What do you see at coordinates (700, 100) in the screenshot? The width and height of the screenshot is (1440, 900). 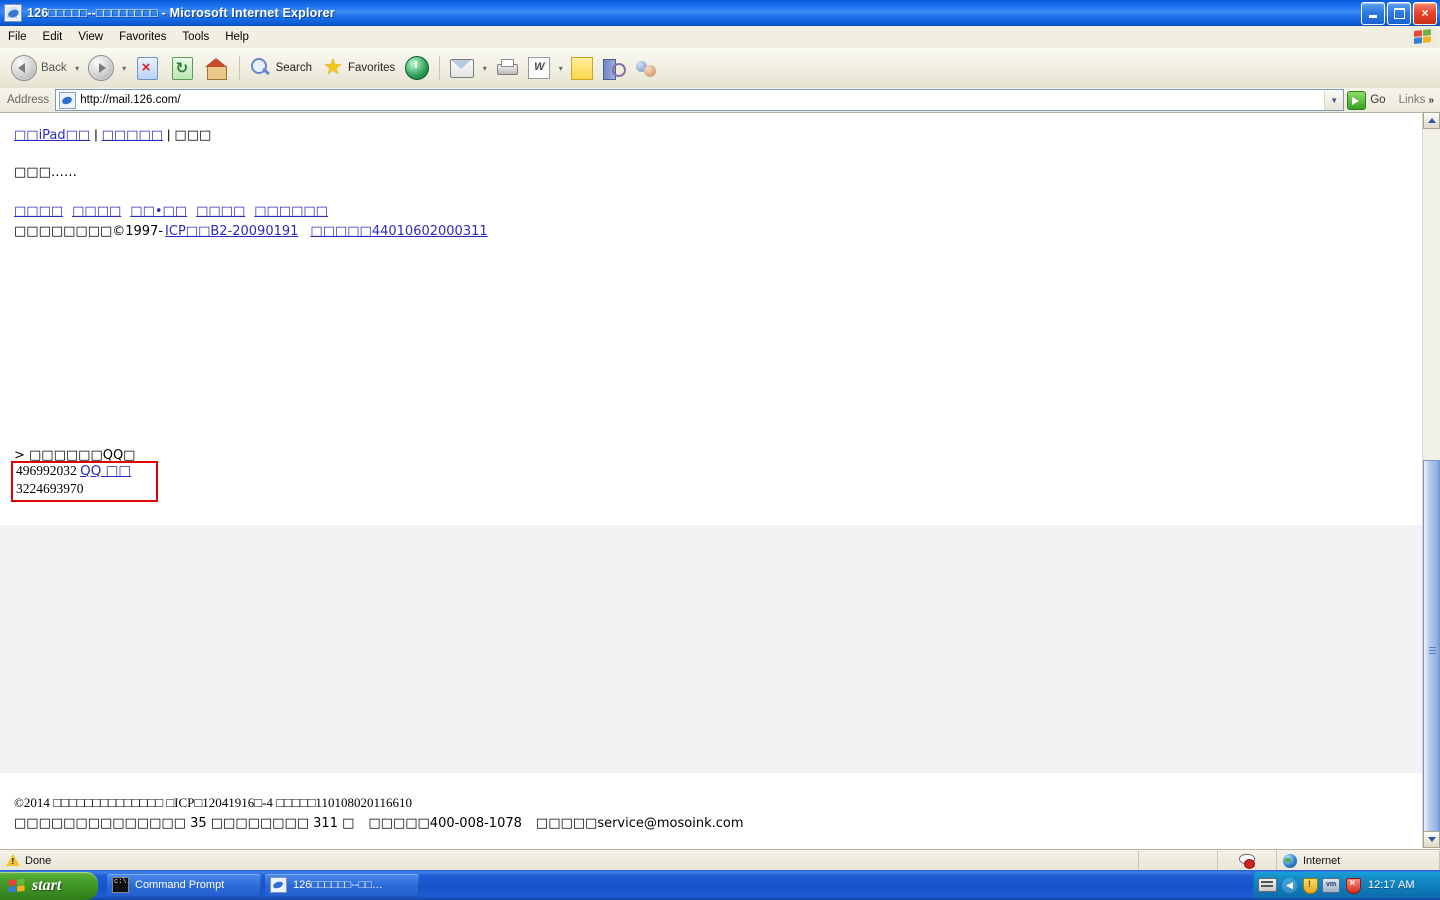 I see `address-input: http://mail.126.com/ ▼` at bounding box center [700, 100].